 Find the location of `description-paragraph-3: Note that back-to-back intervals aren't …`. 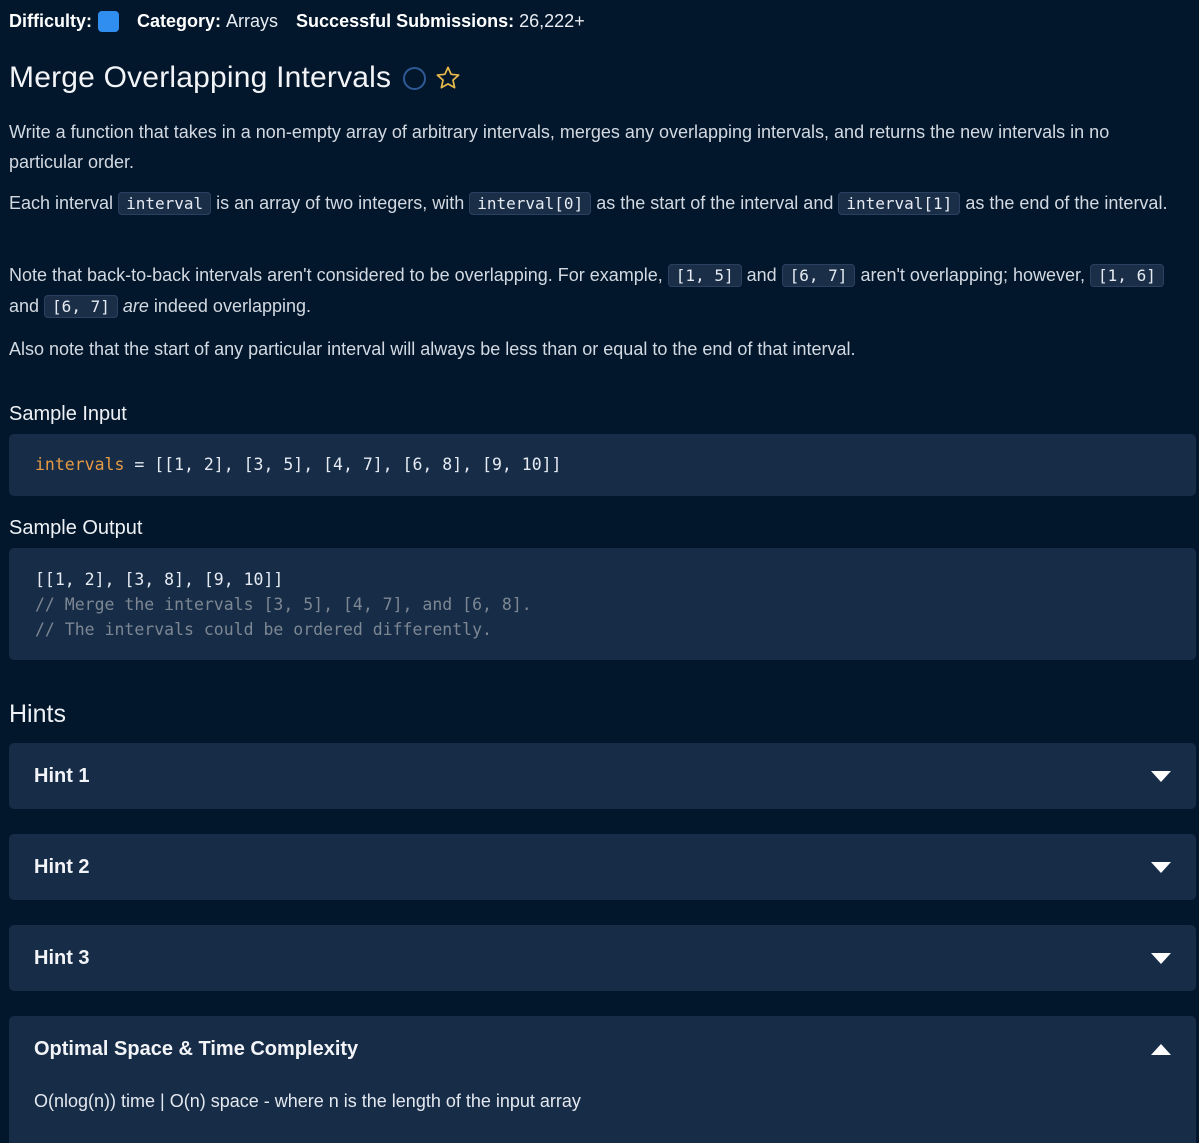

description-paragraph-3: Note that back-to-back intervals aren't … is located at coordinates (589, 291).